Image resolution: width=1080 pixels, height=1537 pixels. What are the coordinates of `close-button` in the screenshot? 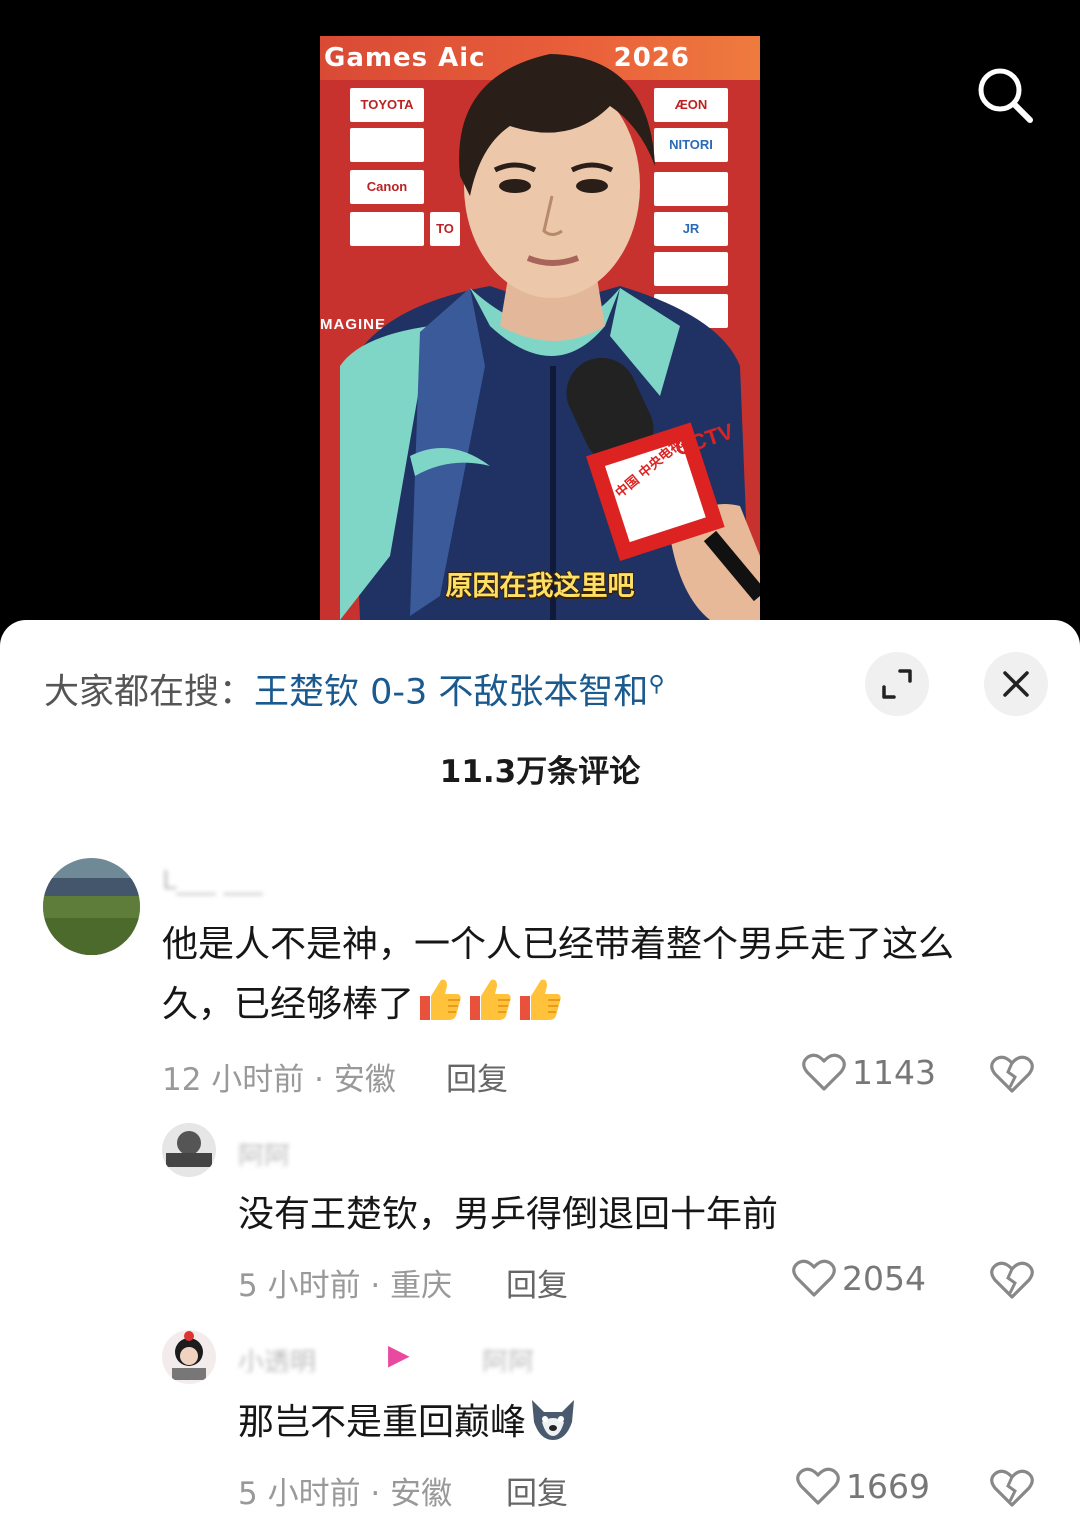 It's located at (1016, 684).